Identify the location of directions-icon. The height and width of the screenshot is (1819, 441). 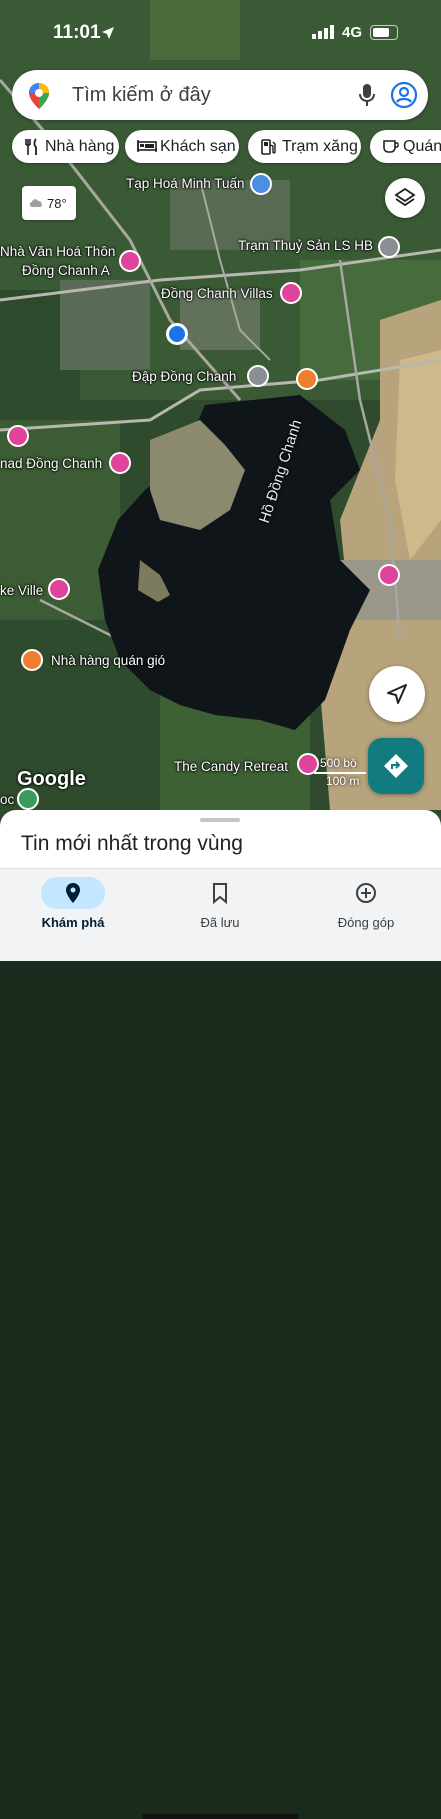
(396, 766).